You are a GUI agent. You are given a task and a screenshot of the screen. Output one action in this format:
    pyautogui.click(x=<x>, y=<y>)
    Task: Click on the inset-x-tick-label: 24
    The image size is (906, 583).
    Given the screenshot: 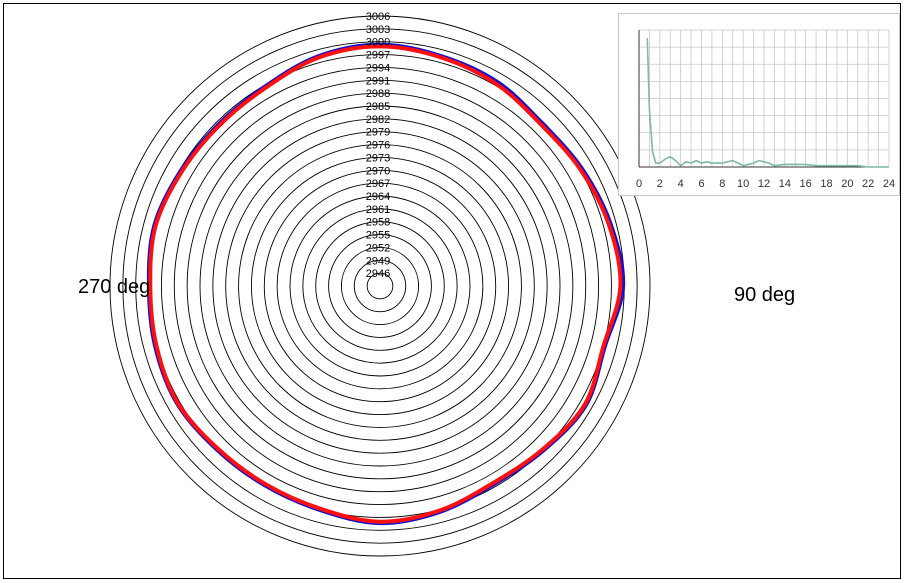 What is the action you would take?
    pyautogui.click(x=889, y=184)
    